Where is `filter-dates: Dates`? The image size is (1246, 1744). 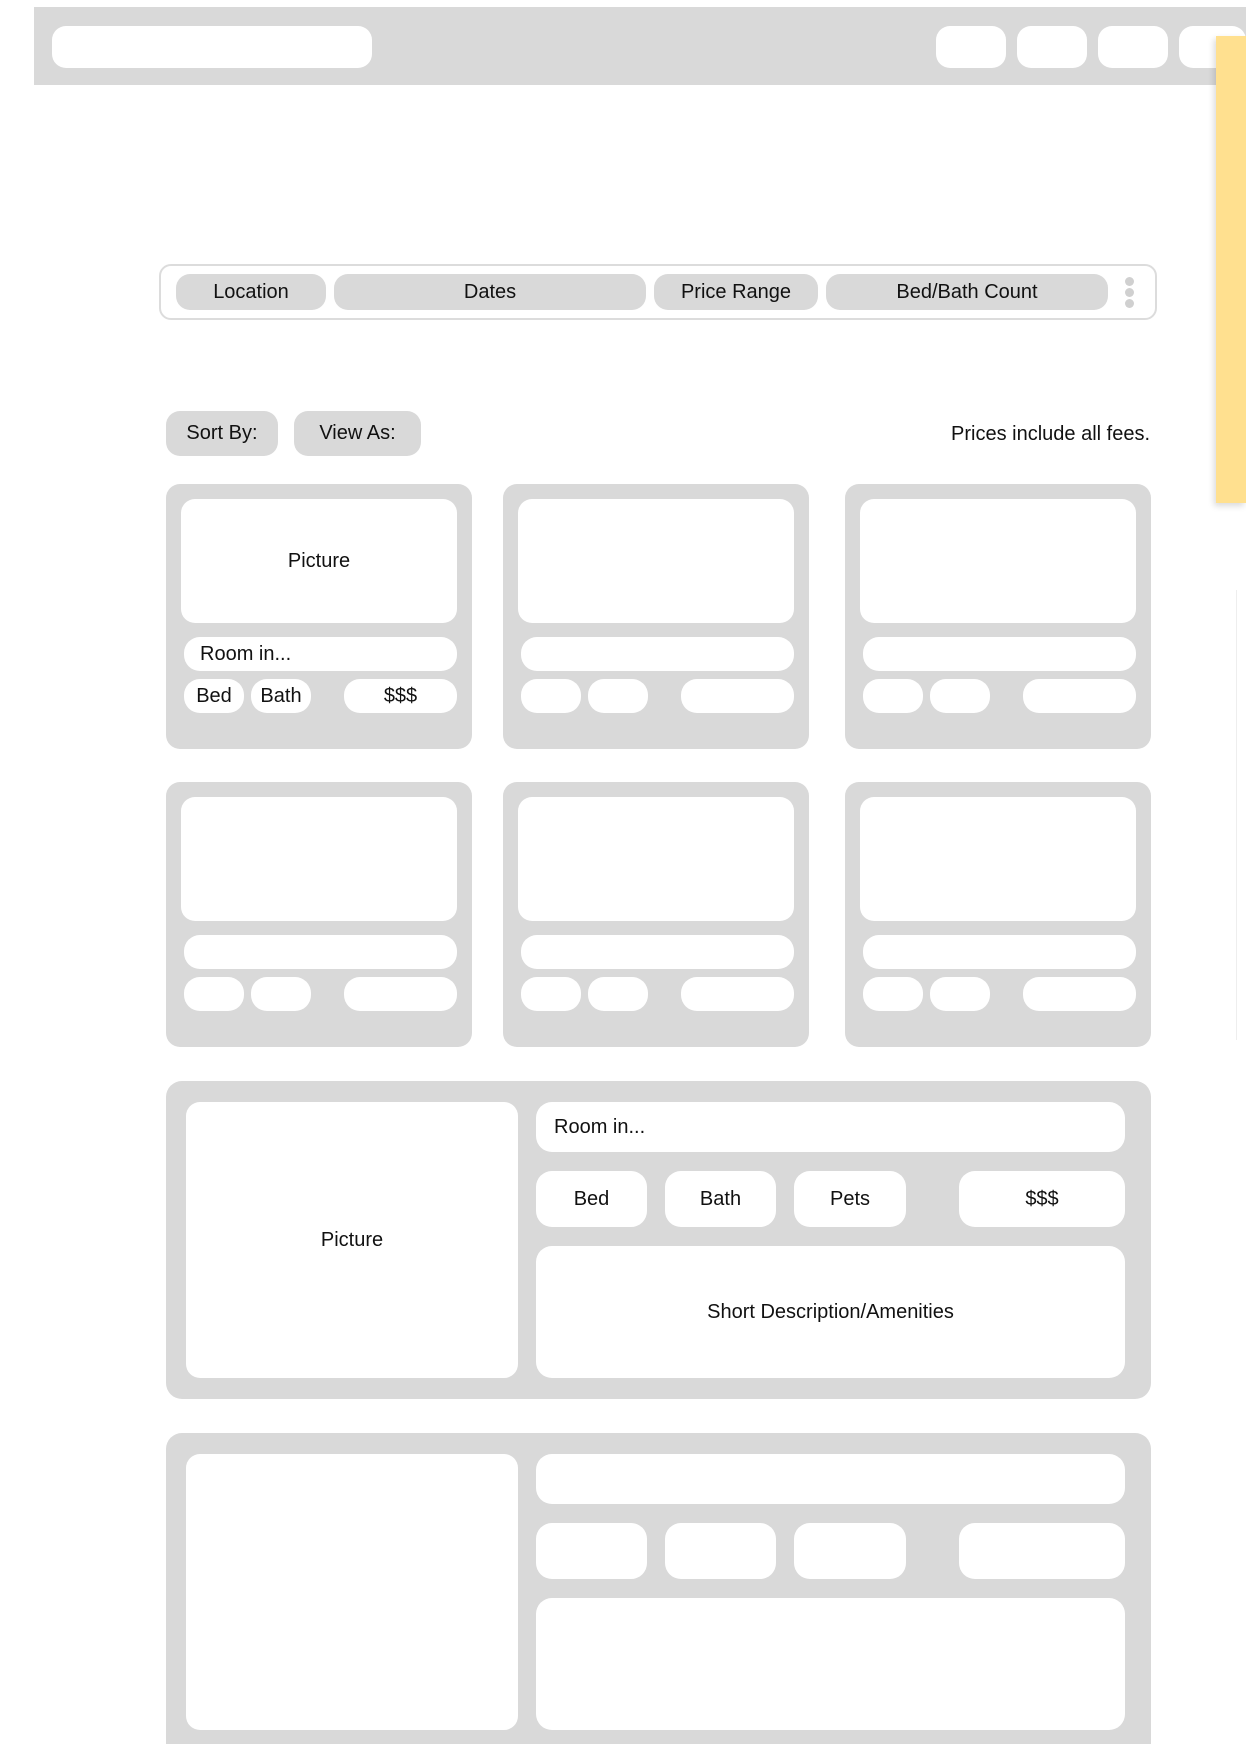 filter-dates: Dates is located at coordinates (490, 292).